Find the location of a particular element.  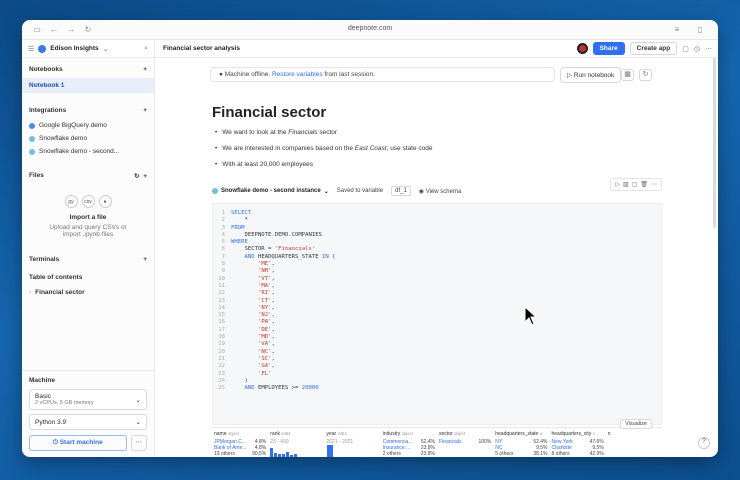

code-line: 13 'CT', is located at coordinates (437, 301).